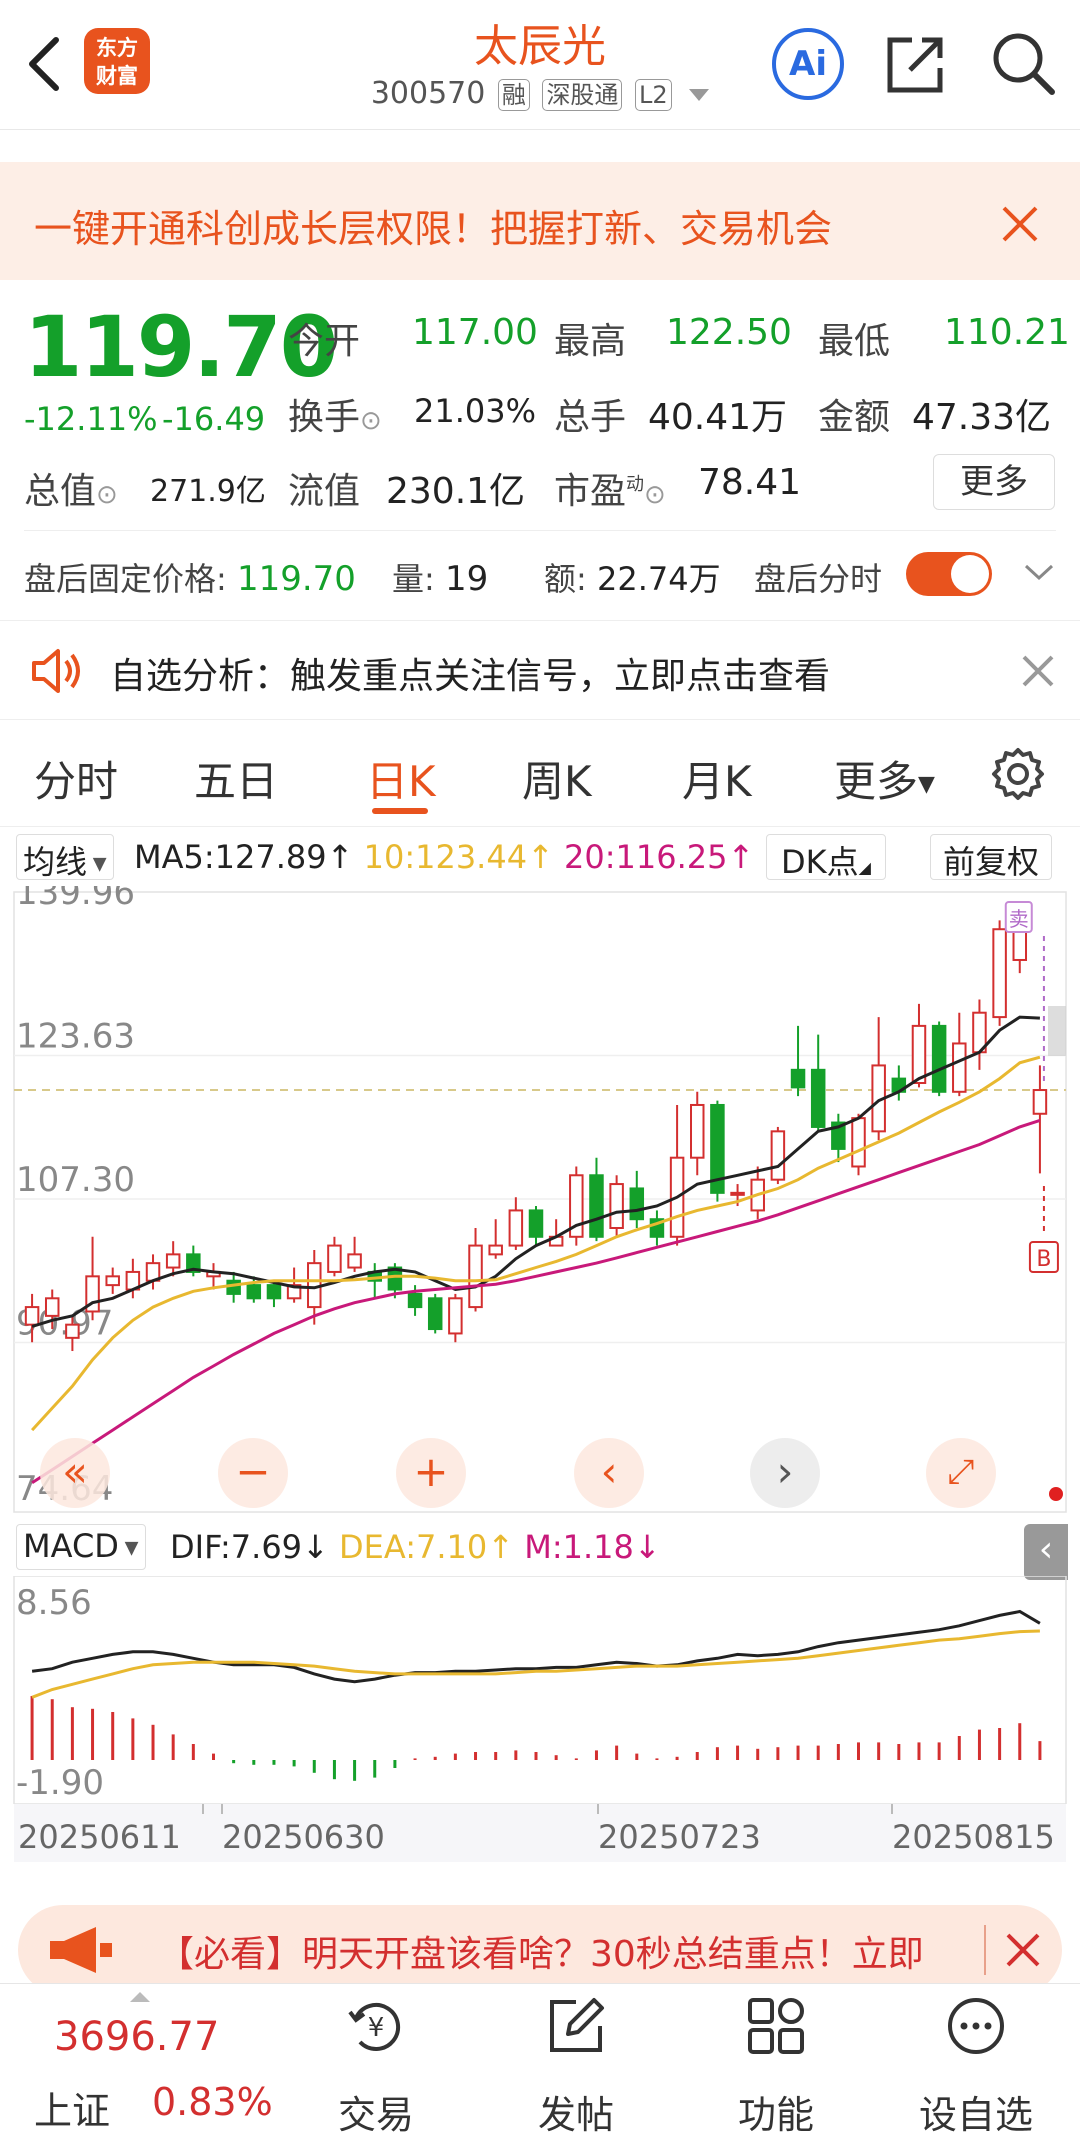 The height and width of the screenshot is (2141, 1080). What do you see at coordinates (1018, 774) in the screenshot?
I see `settings-gear-icon` at bounding box center [1018, 774].